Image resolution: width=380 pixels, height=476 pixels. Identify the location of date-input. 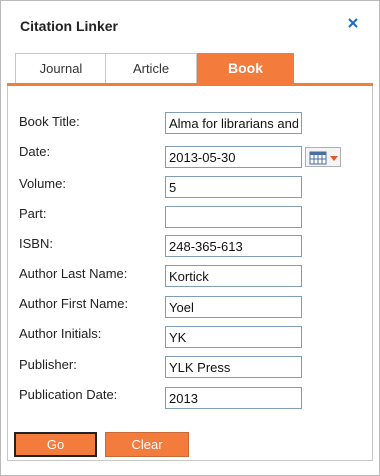
(233, 157).